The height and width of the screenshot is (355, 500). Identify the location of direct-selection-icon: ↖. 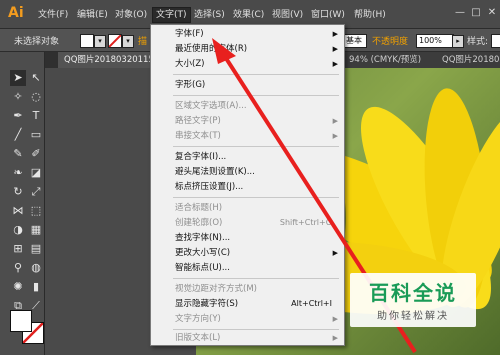
(36, 78).